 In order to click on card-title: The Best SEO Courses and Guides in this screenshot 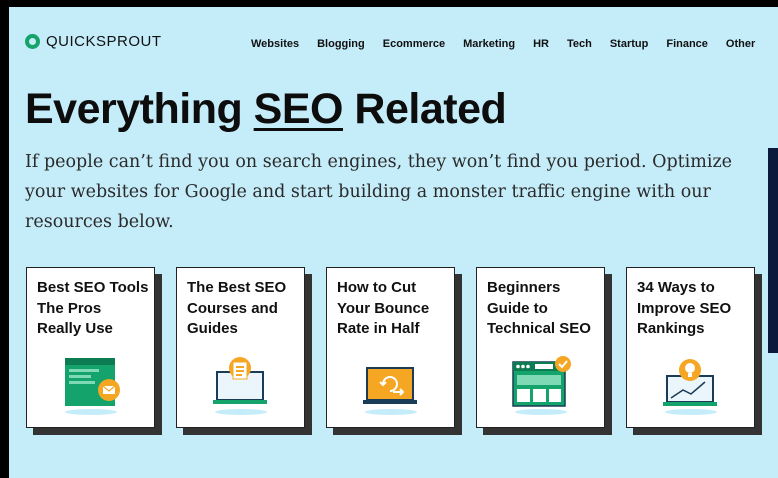, I will do `click(237, 308)`.